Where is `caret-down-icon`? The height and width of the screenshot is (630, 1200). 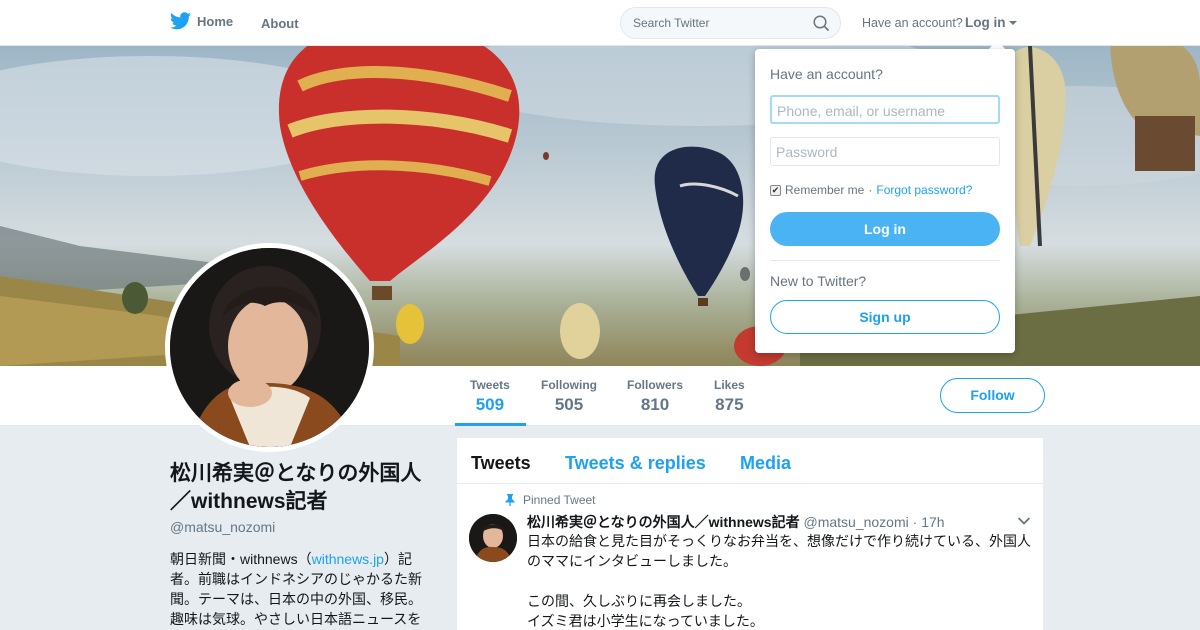 caret-down-icon is located at coordinates (1013, 23).